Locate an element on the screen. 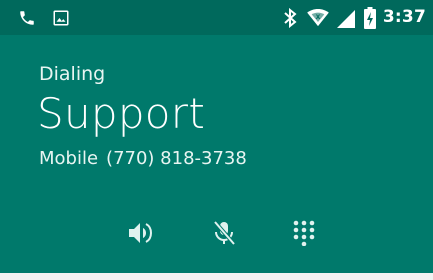  image-notification-icon is located at coordinates (61, 17).